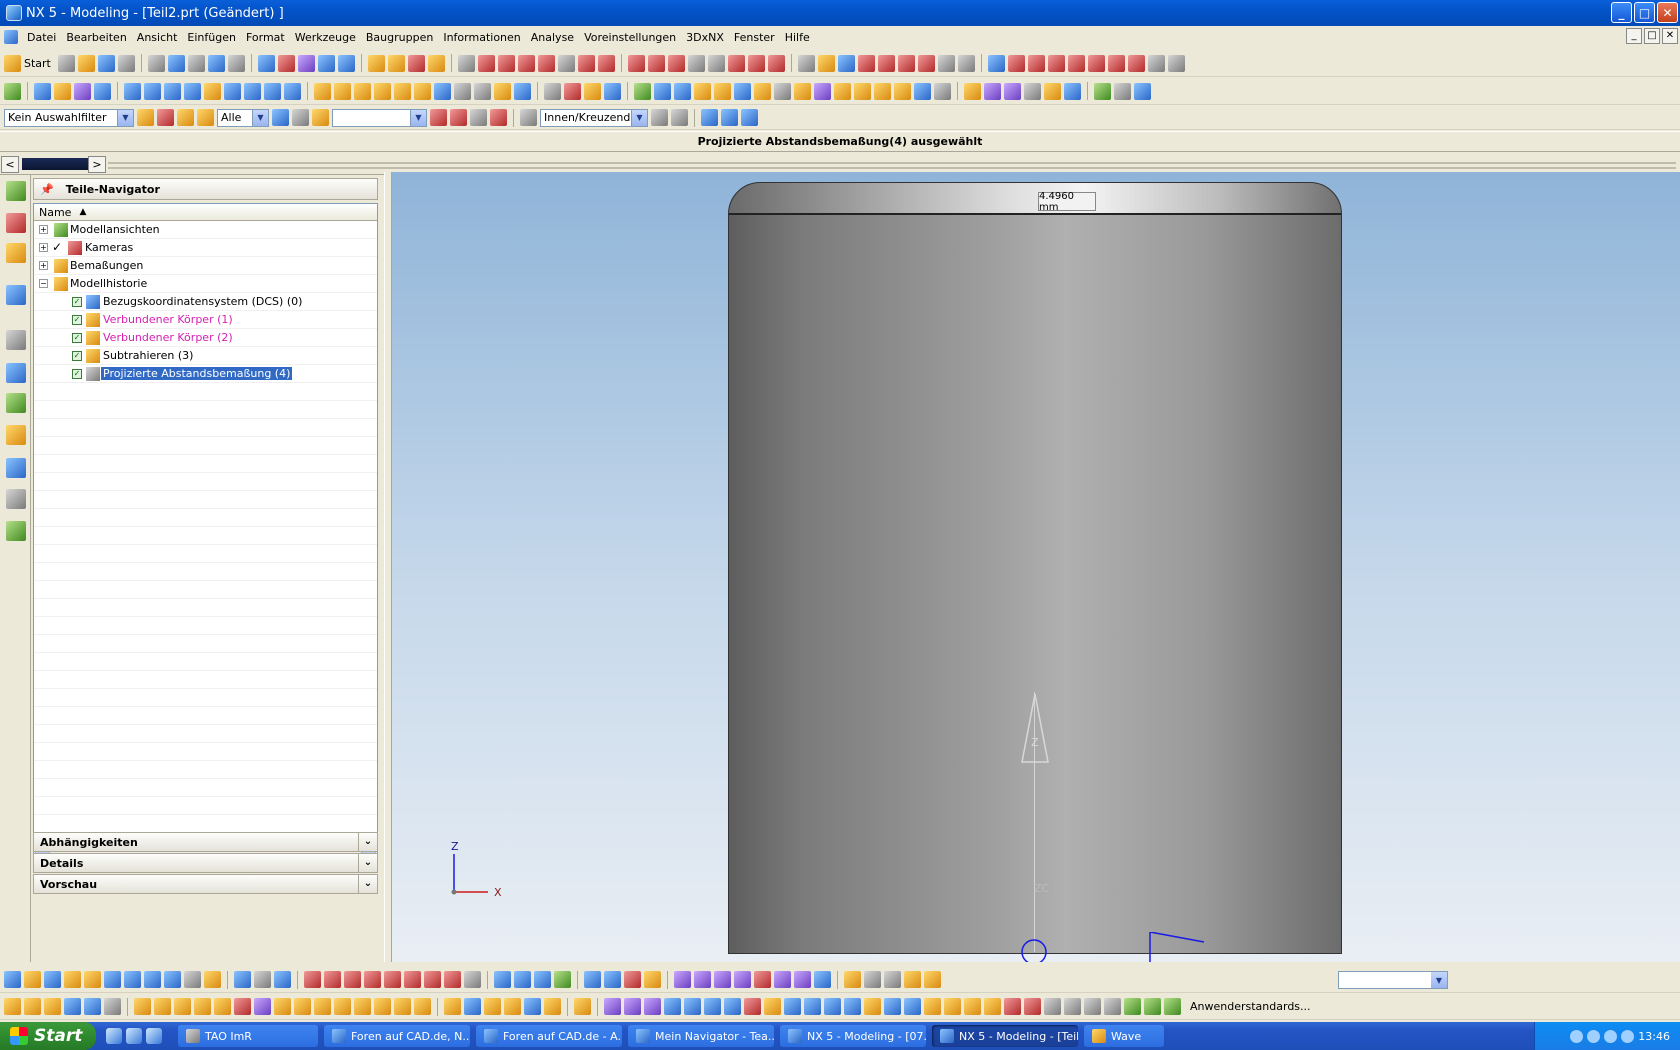  What do you see at coordinates (205, 284) in the screenshot?
I see `tree-row: − Modellhistorie` at bounding box center [205, 284].